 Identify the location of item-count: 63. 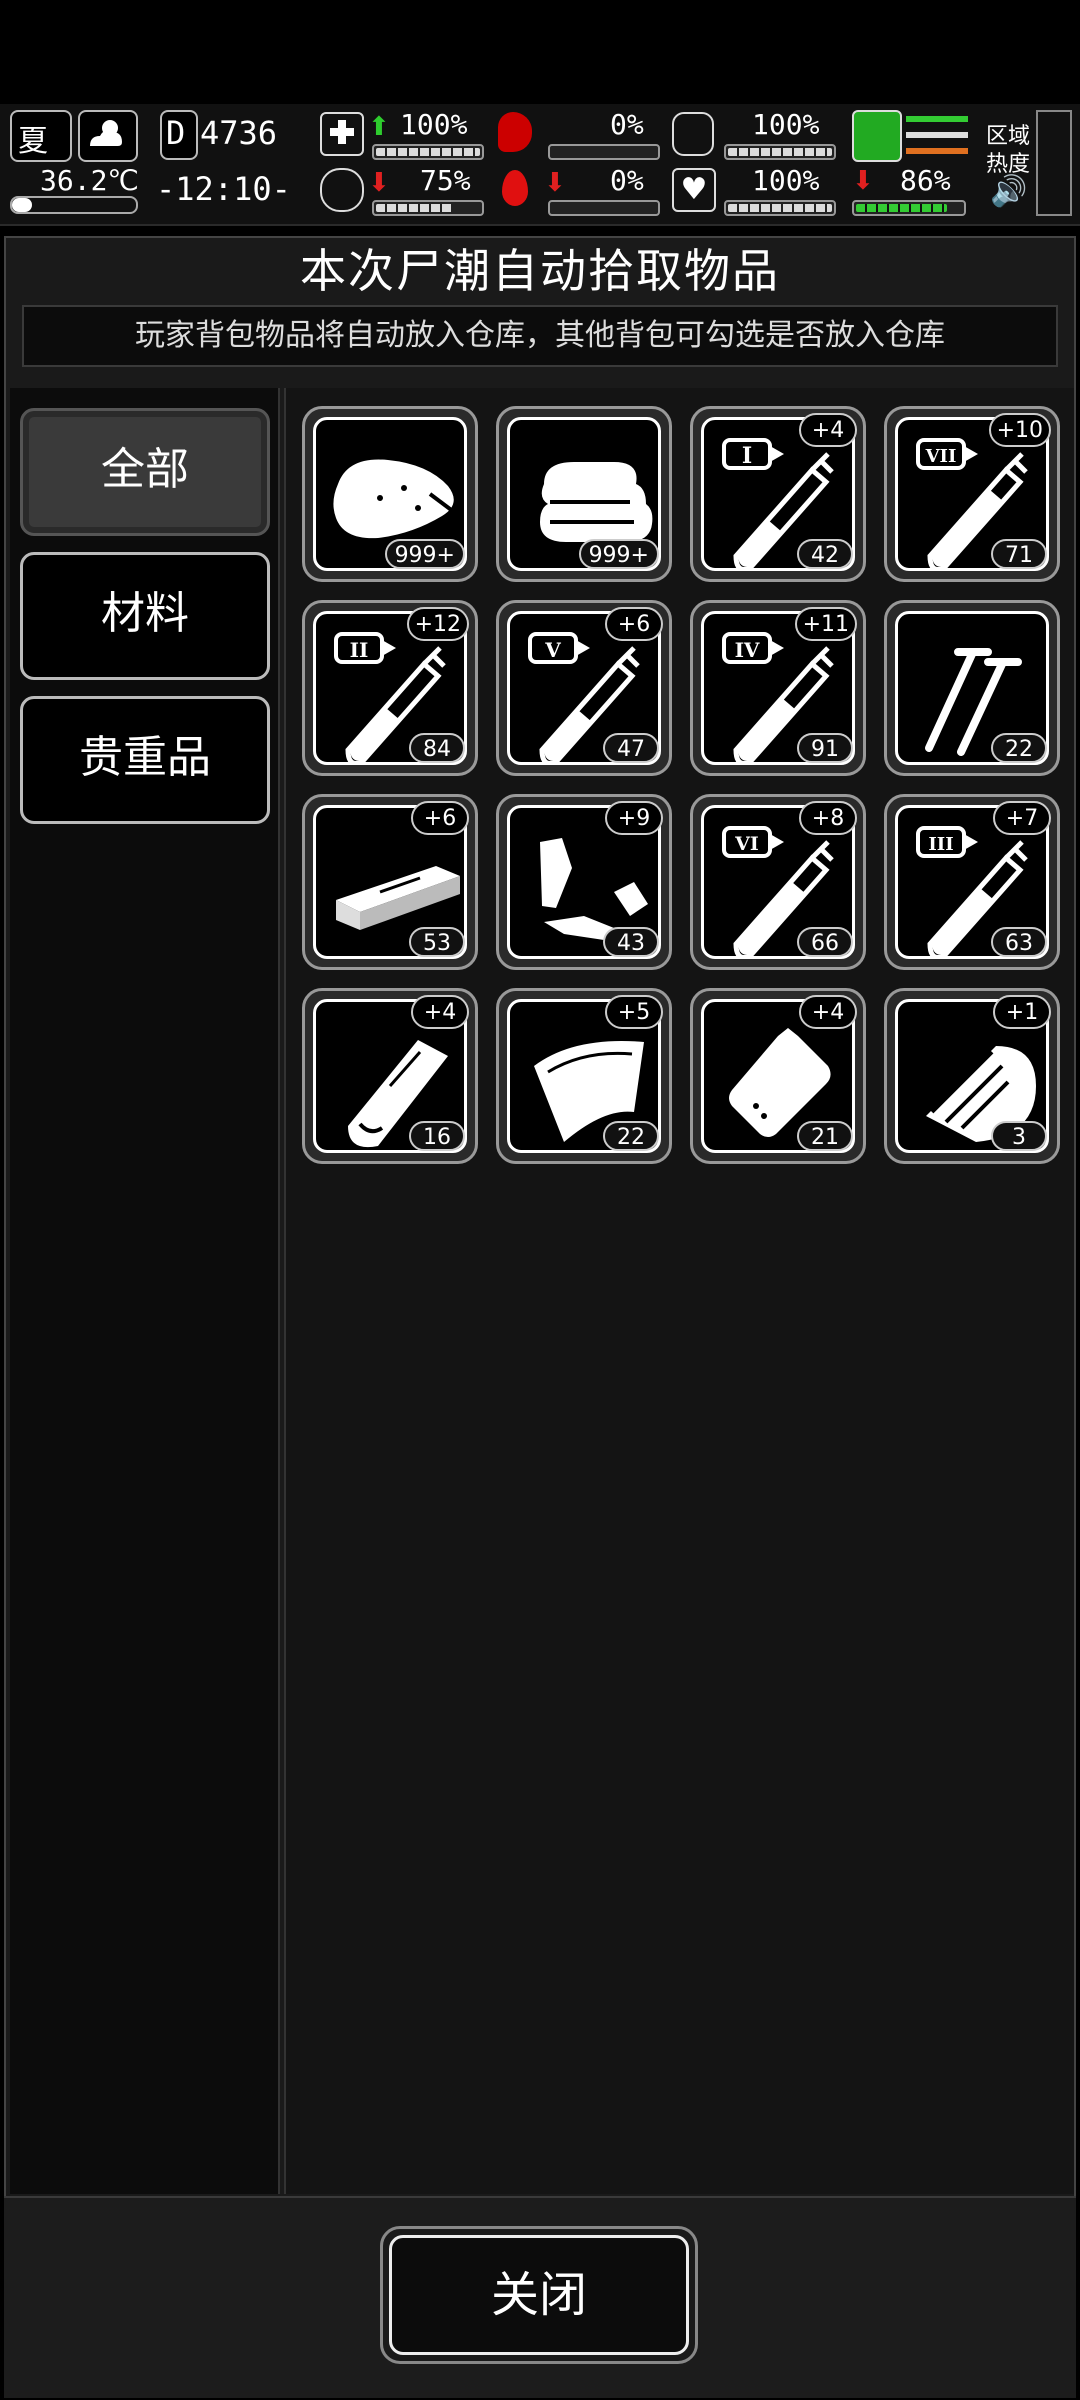
(1019, 942).